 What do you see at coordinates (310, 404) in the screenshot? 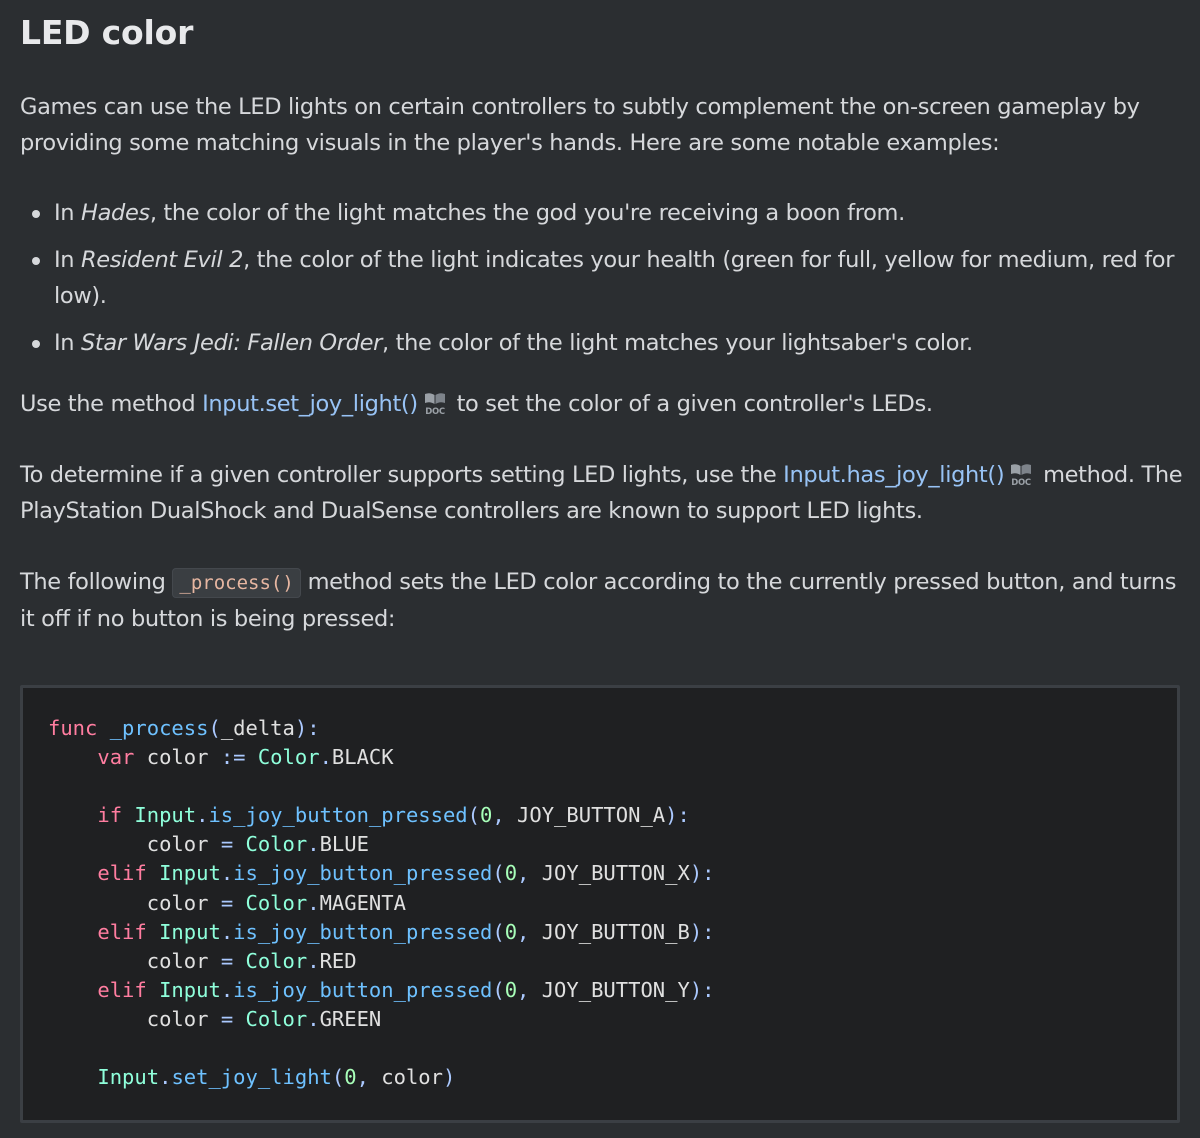
I see `set-joy-light-link: Input.set_joy_light()` at bounding box center [310, 404].